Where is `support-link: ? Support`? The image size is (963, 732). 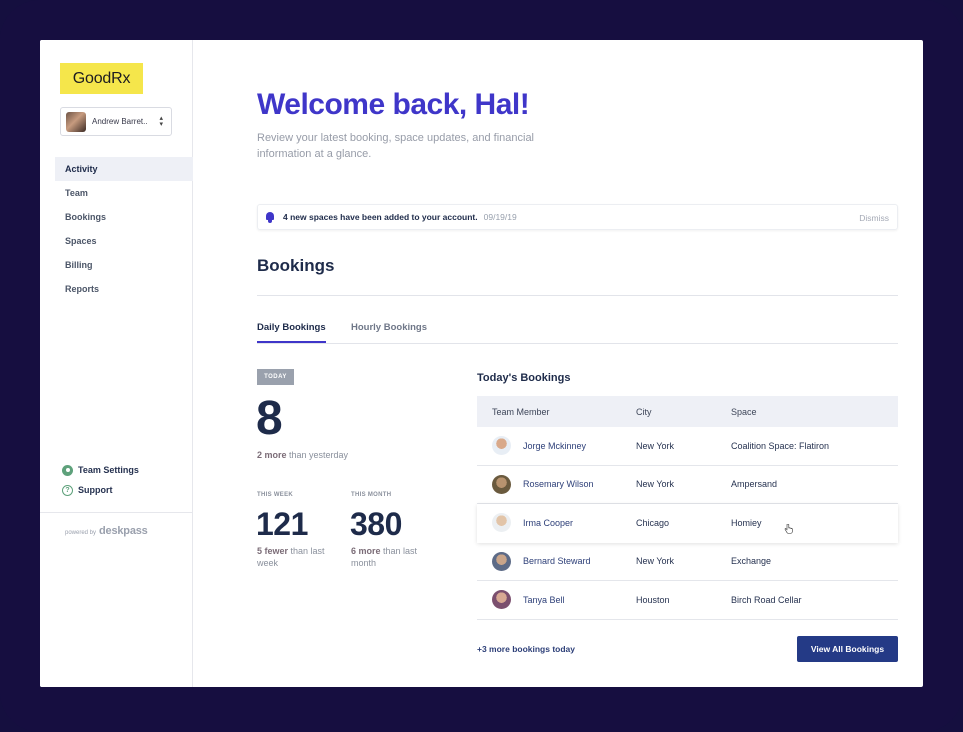
support-link: ? Support is located at coordinates (100, 490).